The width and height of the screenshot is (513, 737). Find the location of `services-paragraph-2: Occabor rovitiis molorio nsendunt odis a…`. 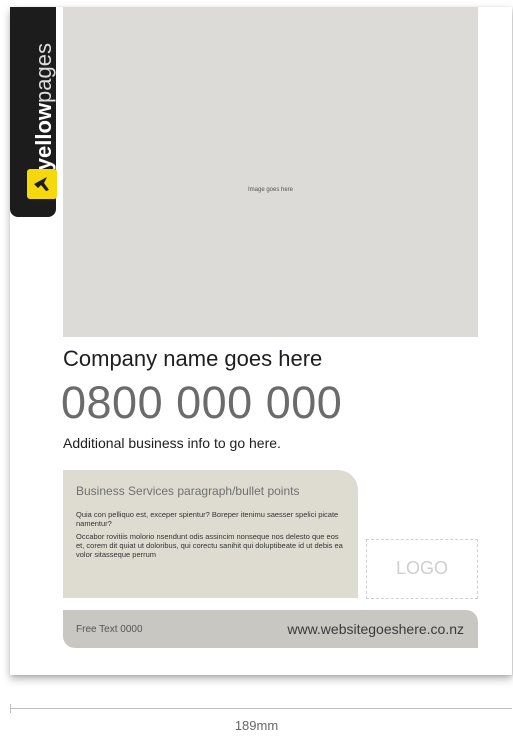

services-paragraph-2: Occabor rovitiis molorio nsendunt odis a… is located at coordinates (209, 545).